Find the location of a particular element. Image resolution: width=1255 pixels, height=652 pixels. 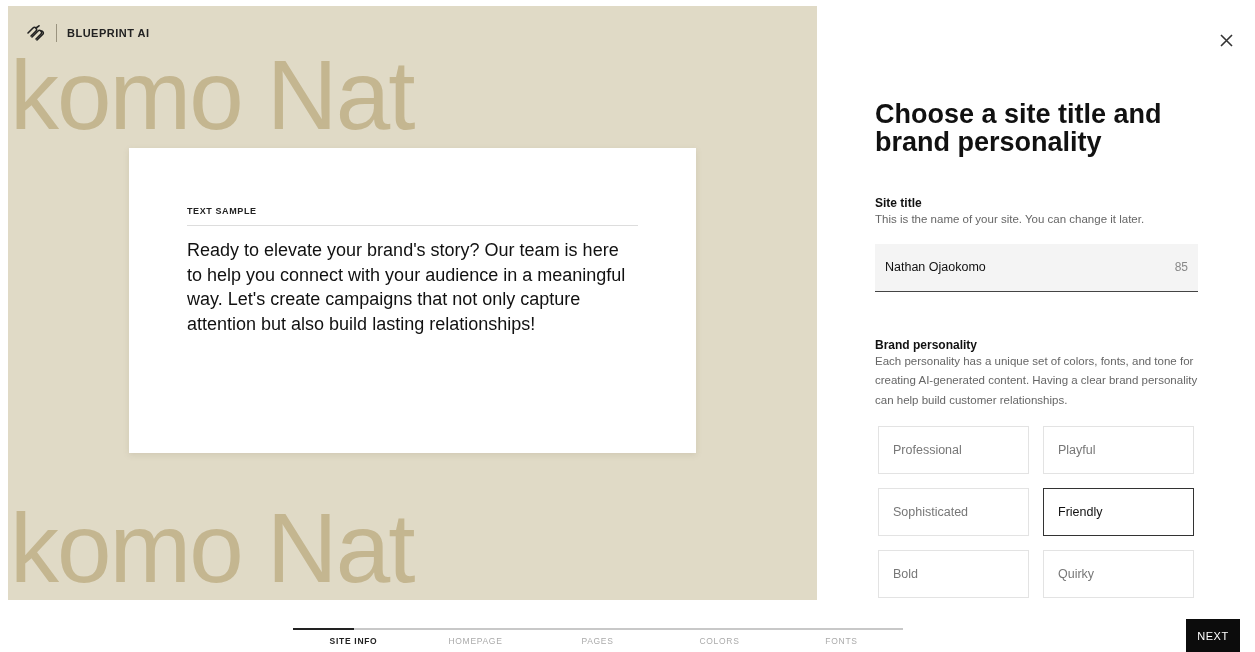

personality-option: Bold is located at coordinates (953, 574).